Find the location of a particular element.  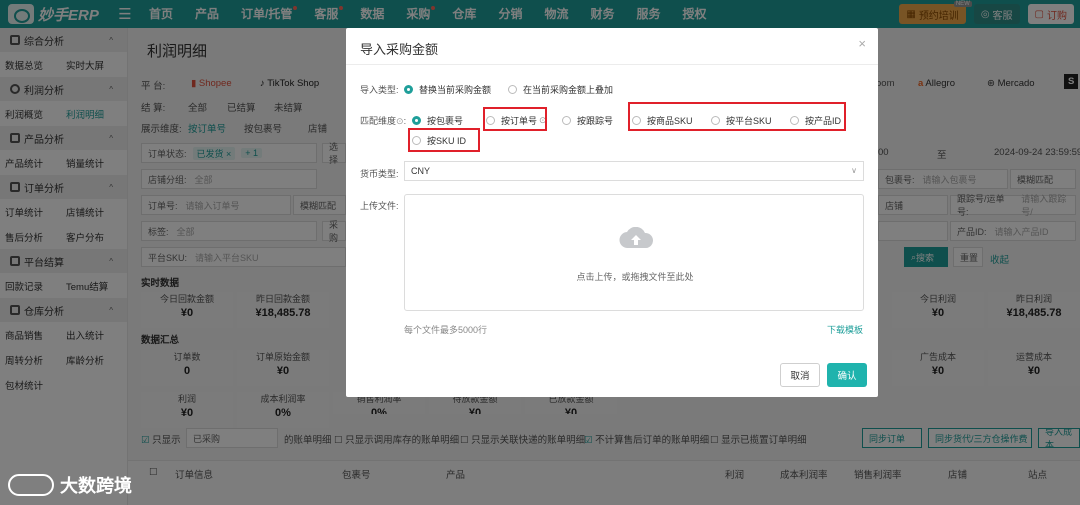

highlight-order-box is located at coordinates (515, 119).